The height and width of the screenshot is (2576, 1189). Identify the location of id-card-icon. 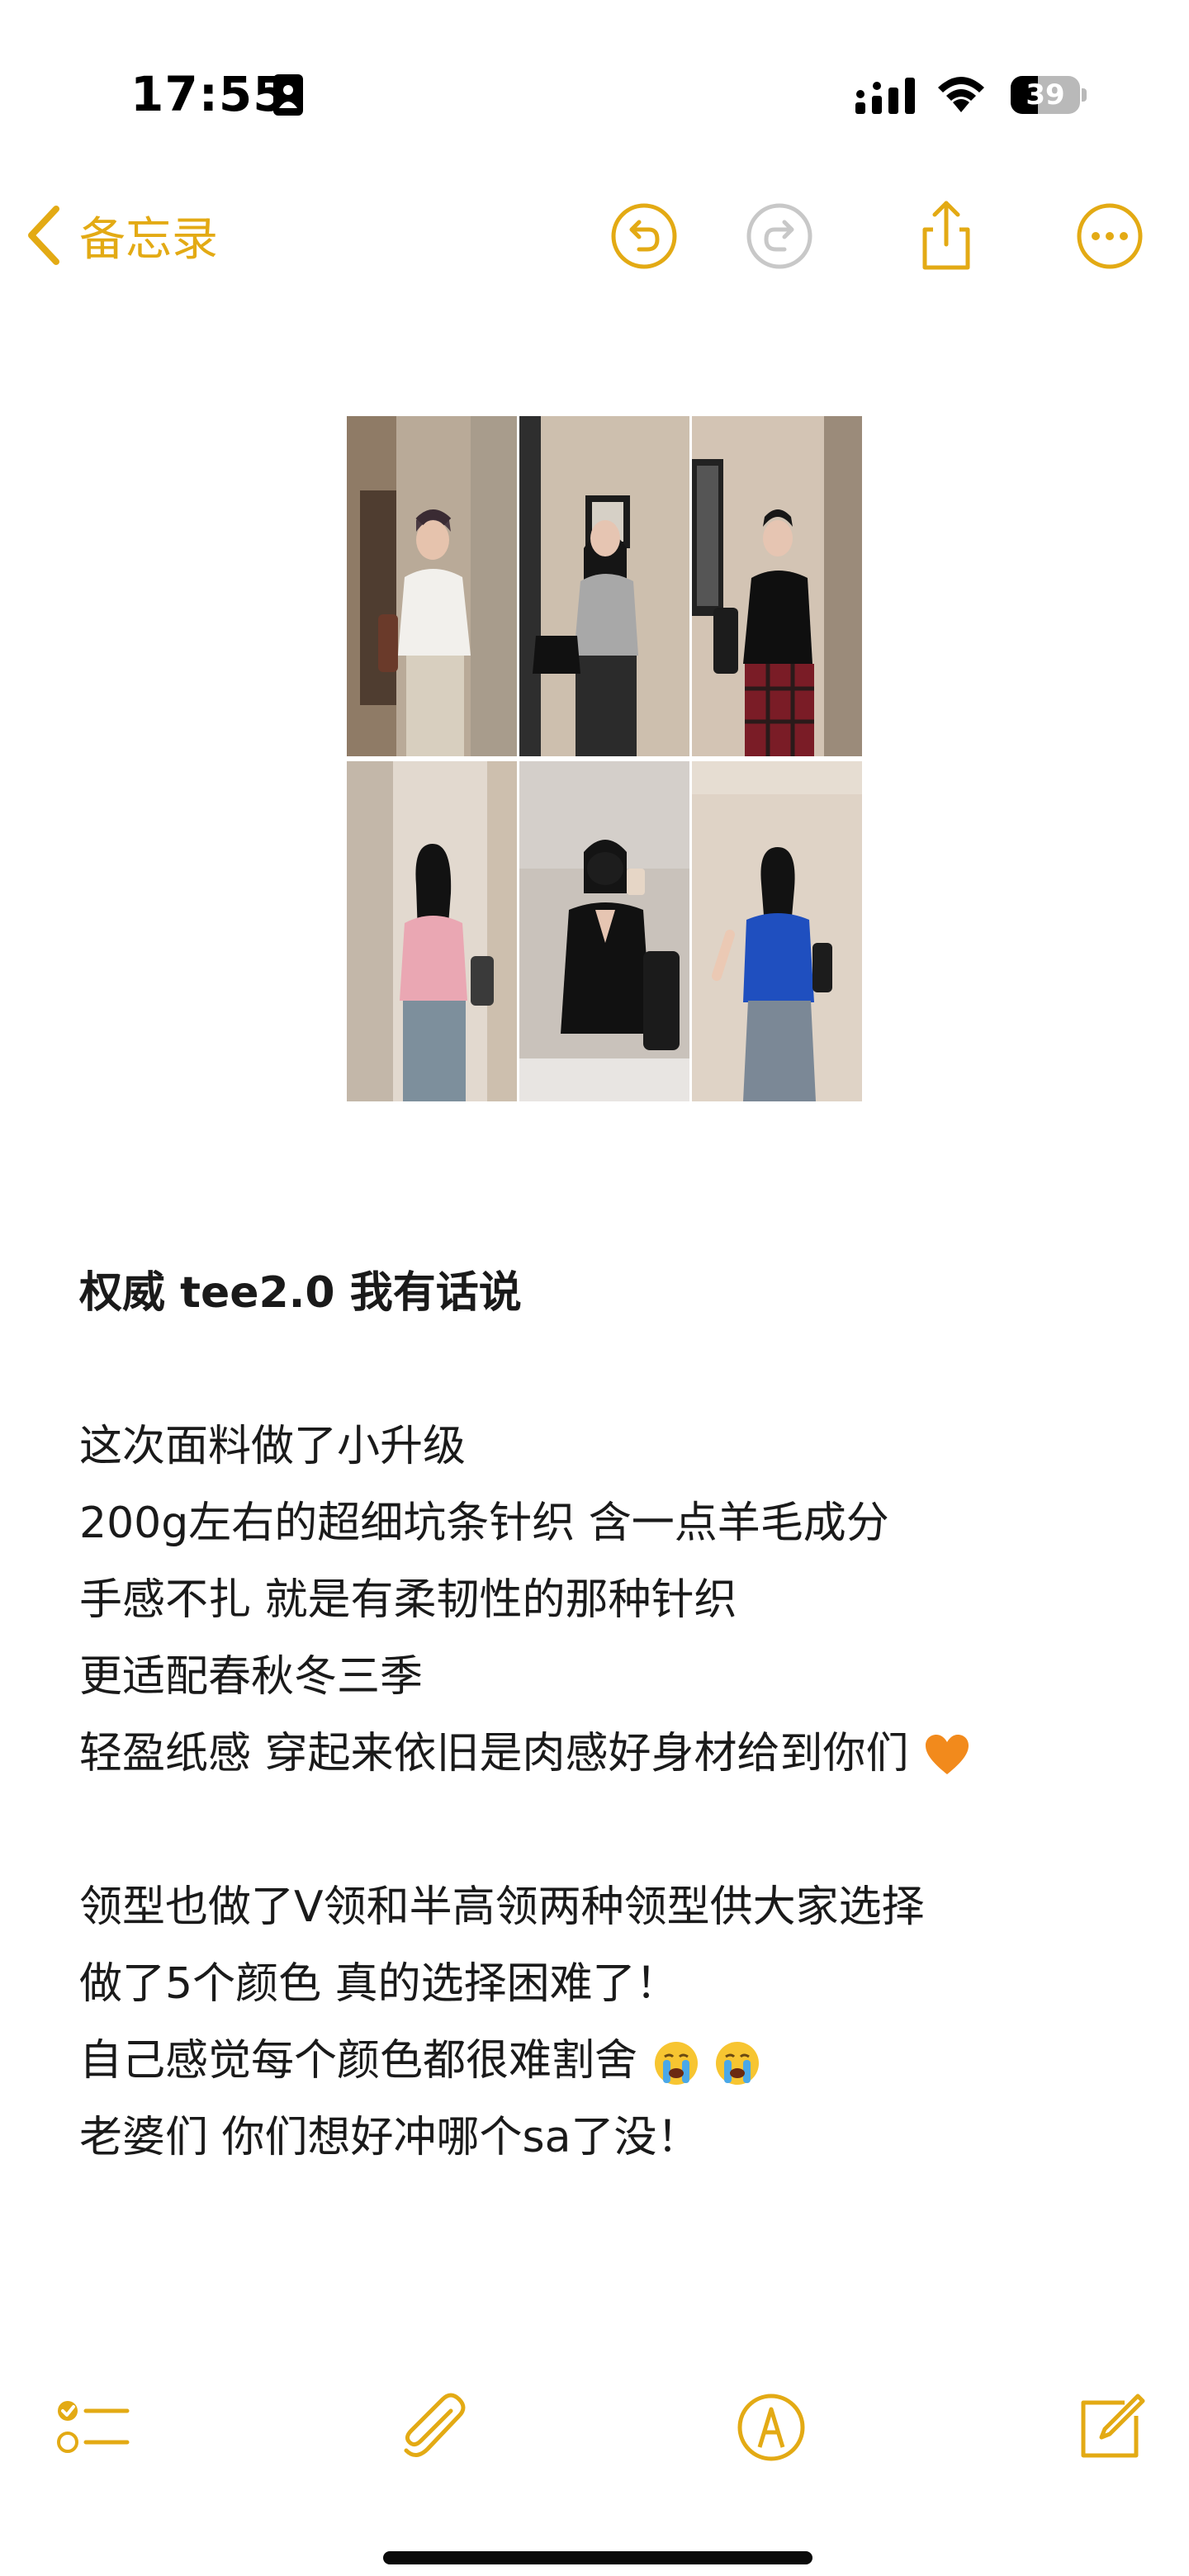
(288, 95).